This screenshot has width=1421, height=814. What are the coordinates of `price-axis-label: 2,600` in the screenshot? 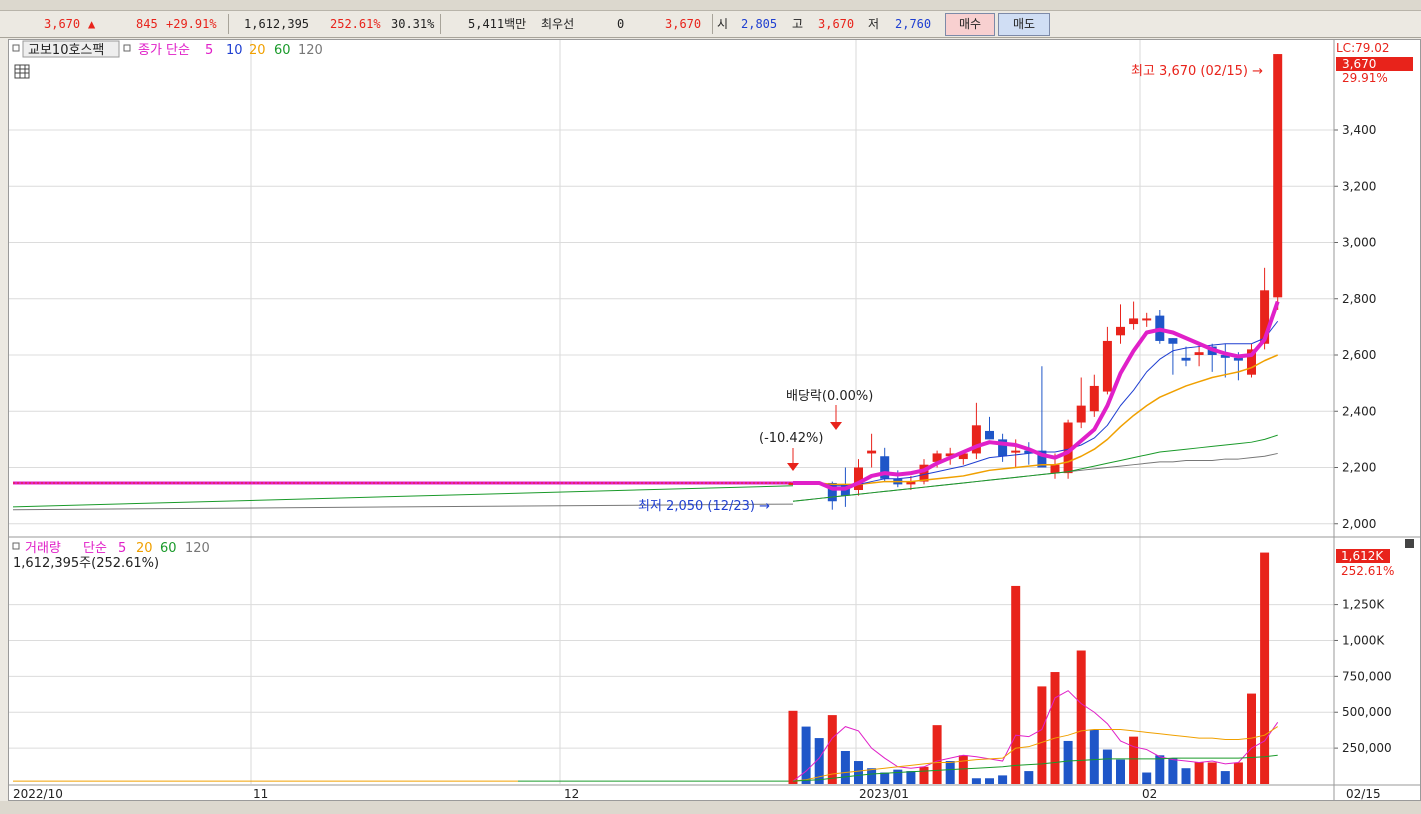 It's located at (1359, 355).